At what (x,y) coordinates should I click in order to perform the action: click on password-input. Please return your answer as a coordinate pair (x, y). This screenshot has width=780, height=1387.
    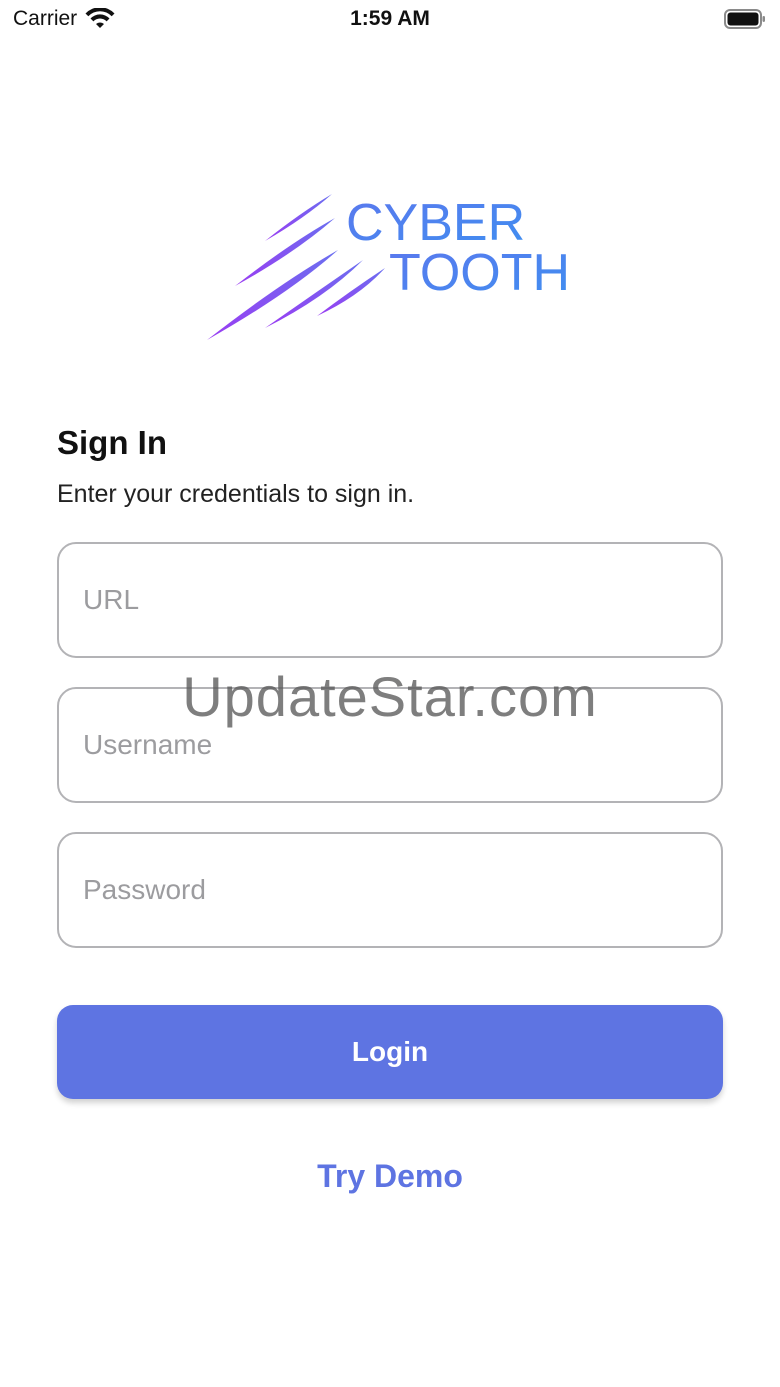
    Looking at the image, I should click on (401, 890).